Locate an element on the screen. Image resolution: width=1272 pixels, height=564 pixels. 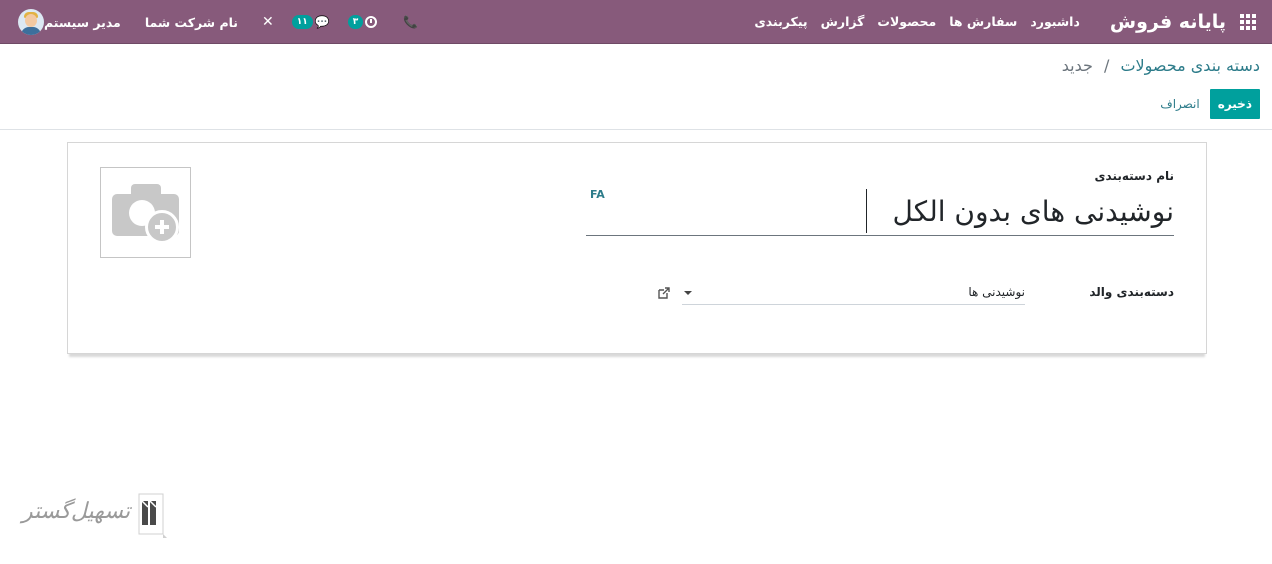
phone-icon: 📞 is located at coordinates (410, 22).